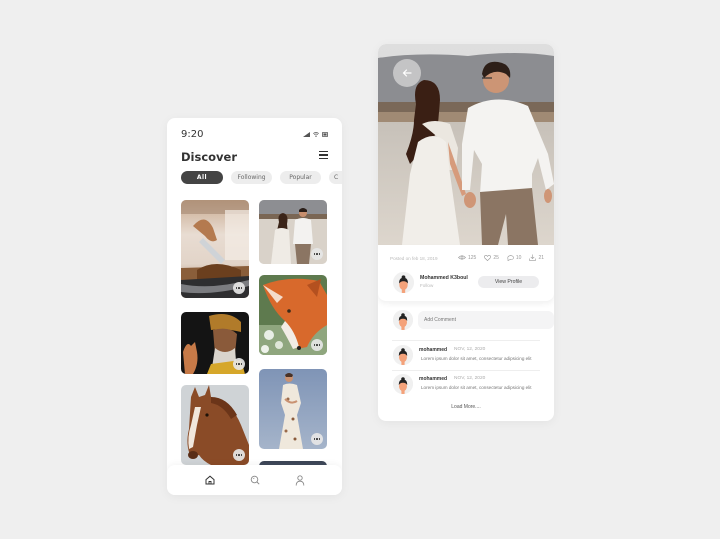 This screenshot has width=720, height=539. I want to click on current-user-avatar, so click(403, 320).